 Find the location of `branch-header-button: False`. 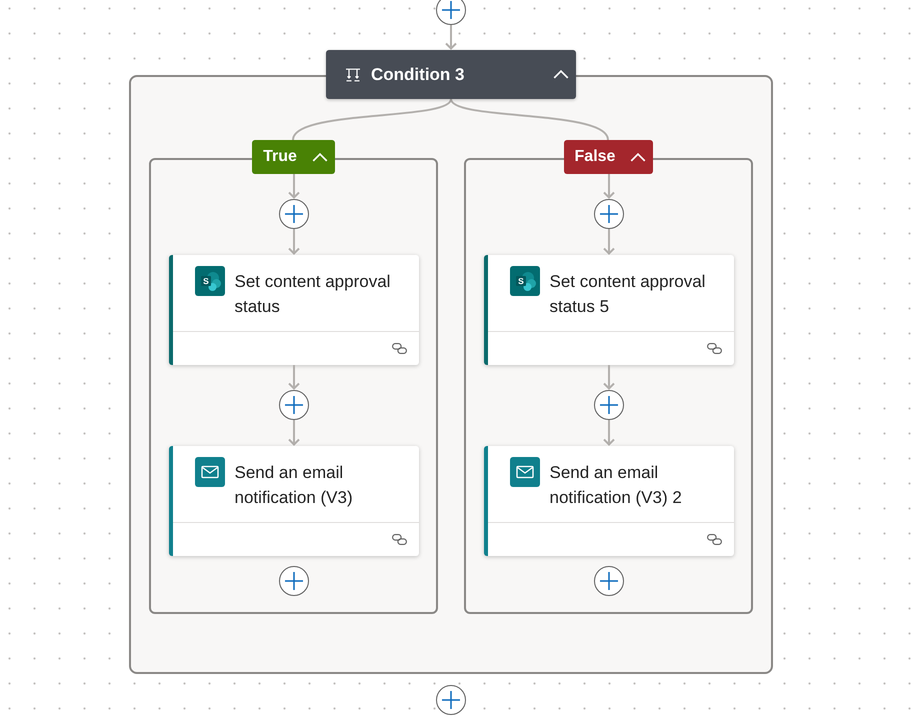

branch-header-button: False is located at coordinates (609, 157).